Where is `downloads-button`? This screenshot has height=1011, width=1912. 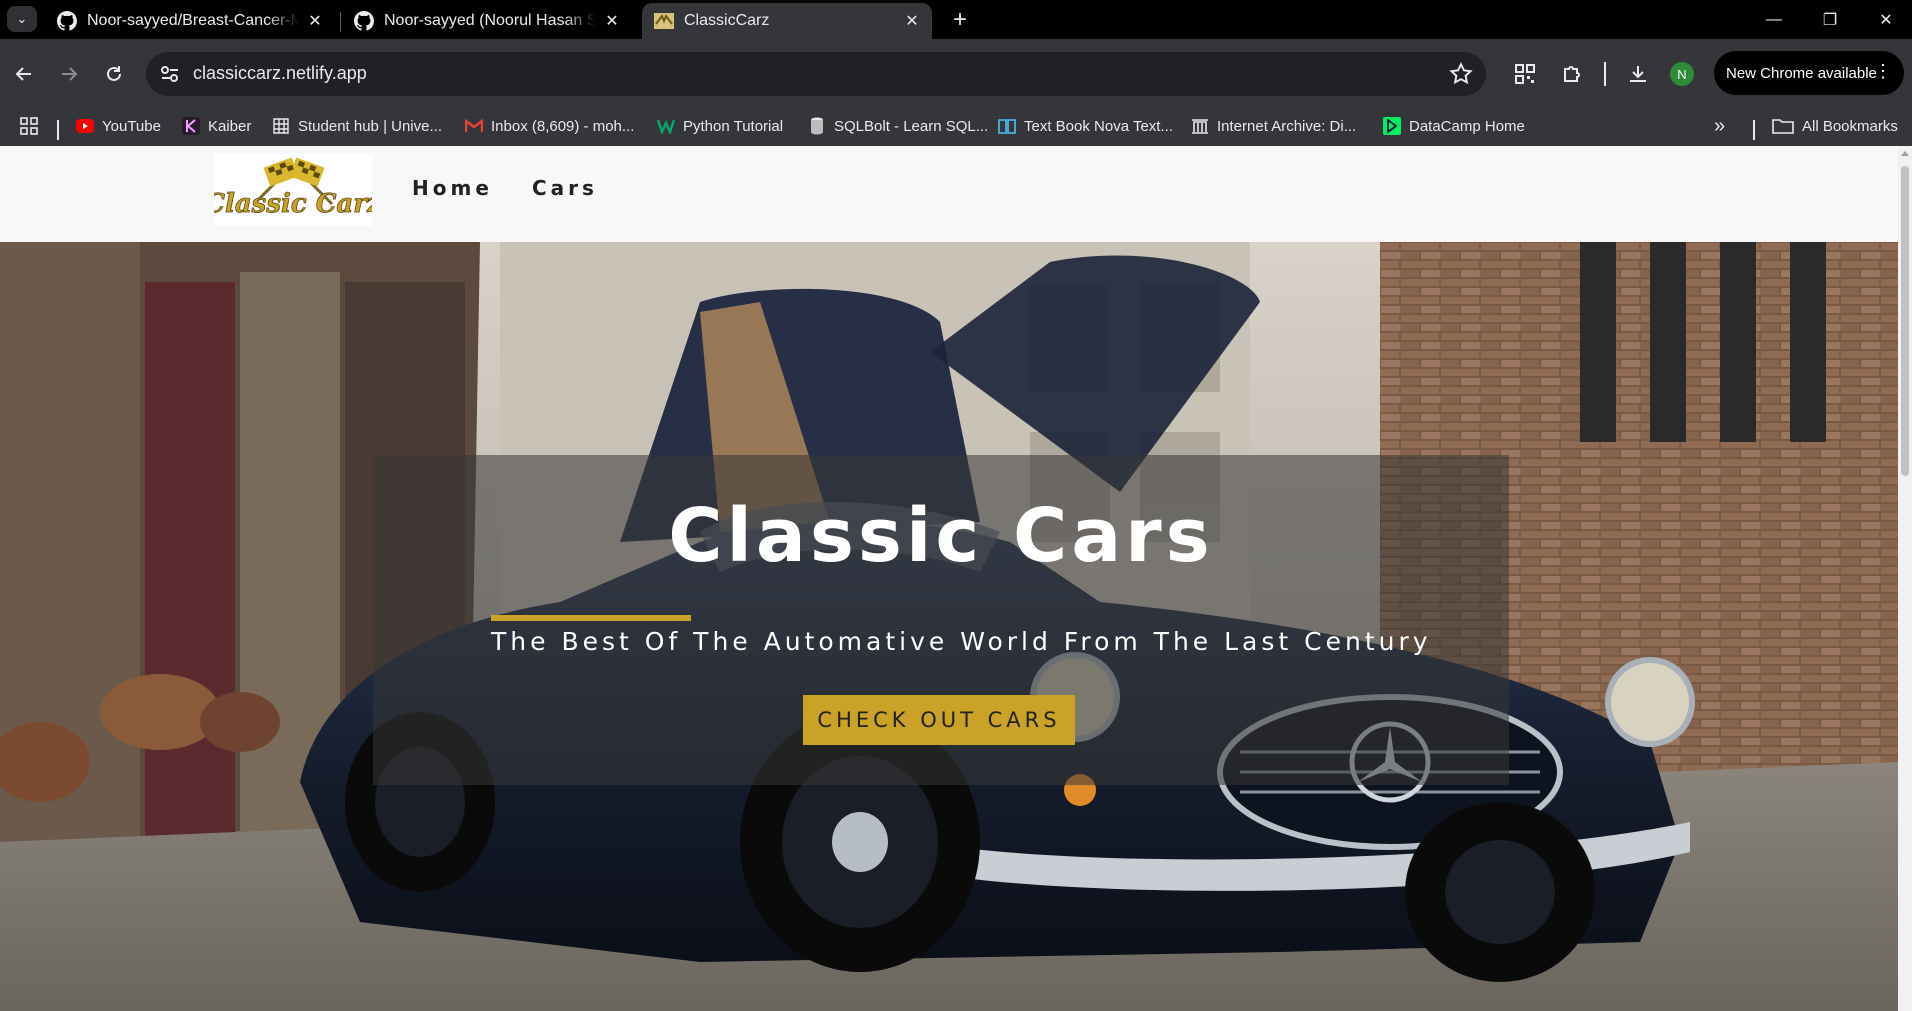 downloads-button is located at coordinates (1638, 74).